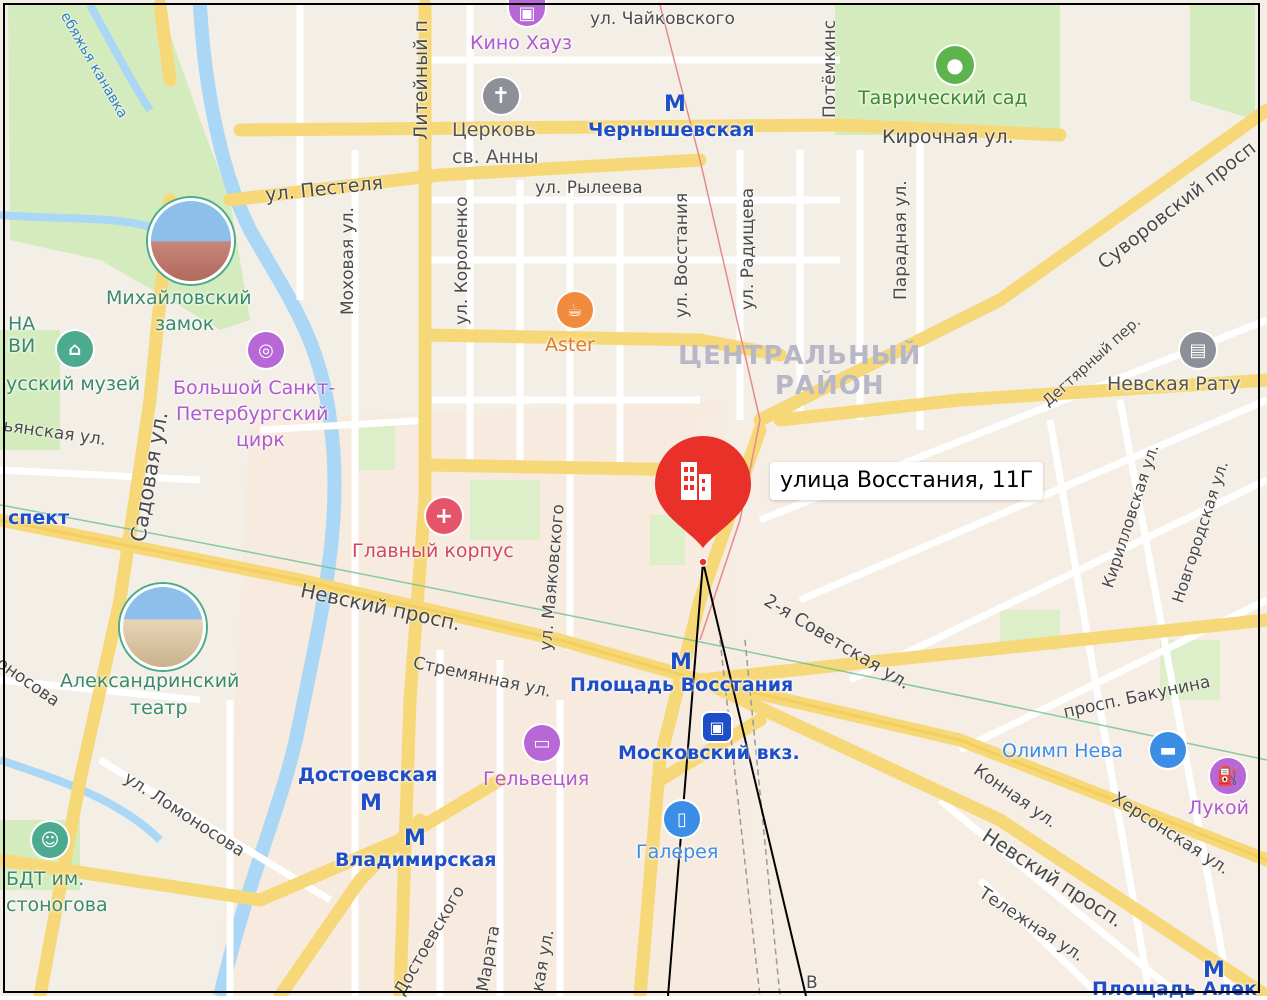 The height and width of the screenshot is (1000, 1267). I want to click on street-korolenko: ул. Короленко, so click(462, 260).